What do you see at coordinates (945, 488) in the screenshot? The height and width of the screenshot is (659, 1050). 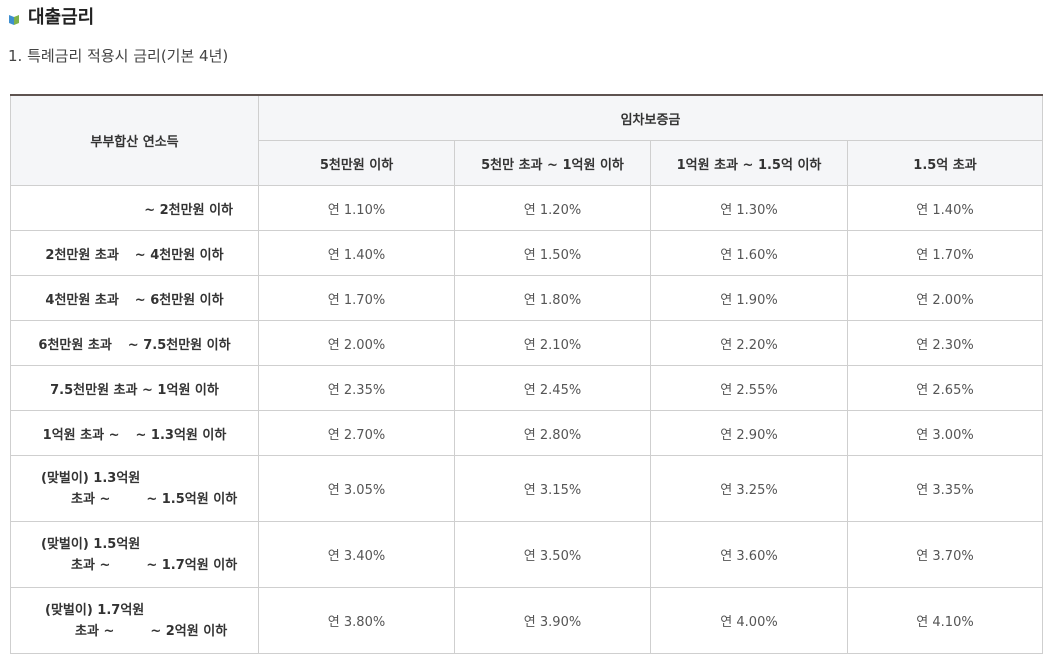 I see `rate-cell: 연 3.35%` at bounding box center [945, 488].